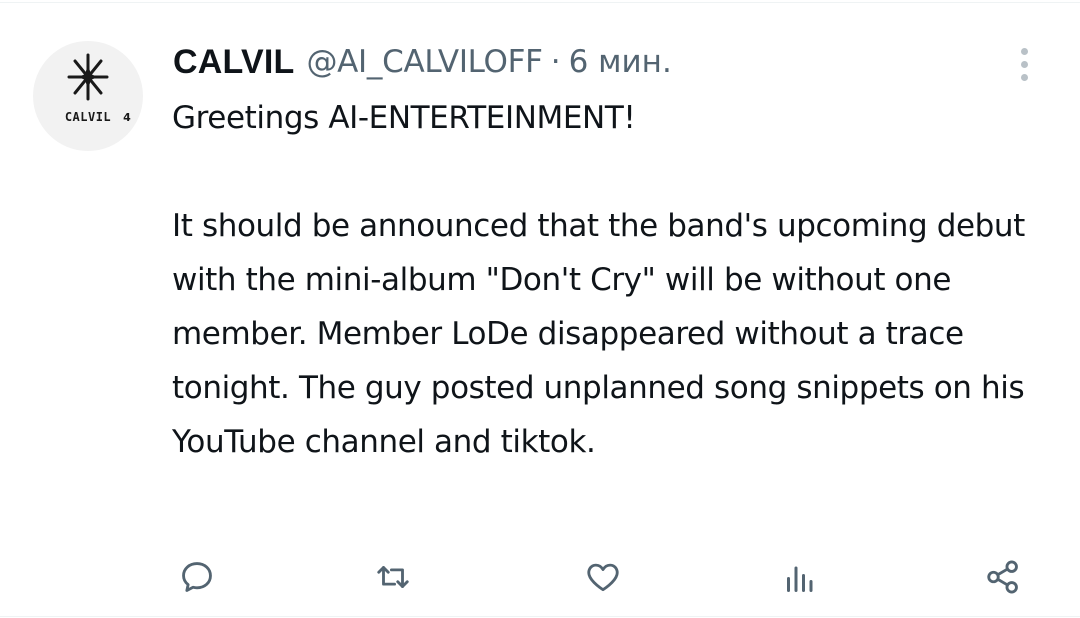 Image resolution: width=1080 pixels, height=618 pixels. I want to click on author-display-name: CALVIL, so click(233, 62).